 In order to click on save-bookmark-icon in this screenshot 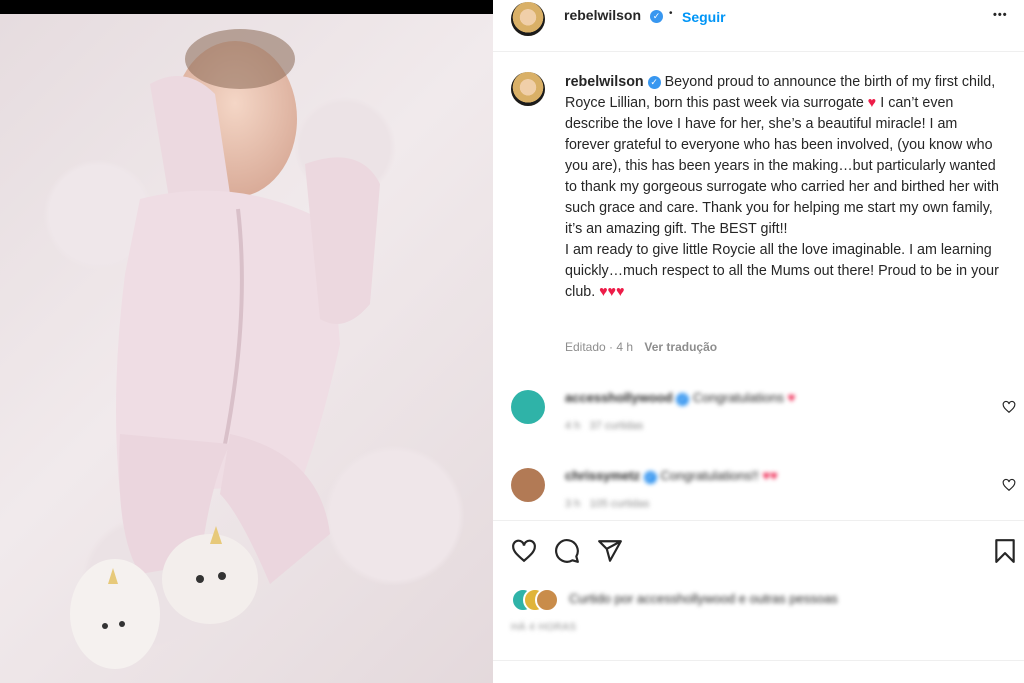, I will do `click(1005, 551)`.